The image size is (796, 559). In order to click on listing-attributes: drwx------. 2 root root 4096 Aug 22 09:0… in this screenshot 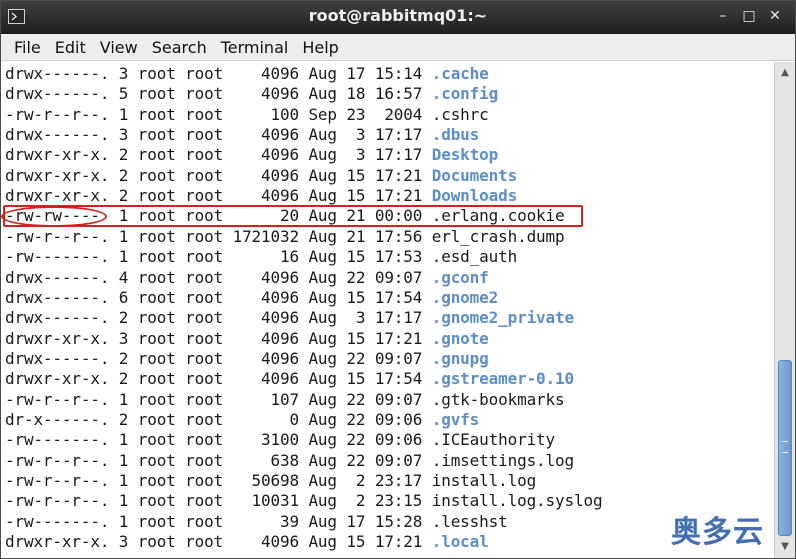, I will do `click(218, 358)`.